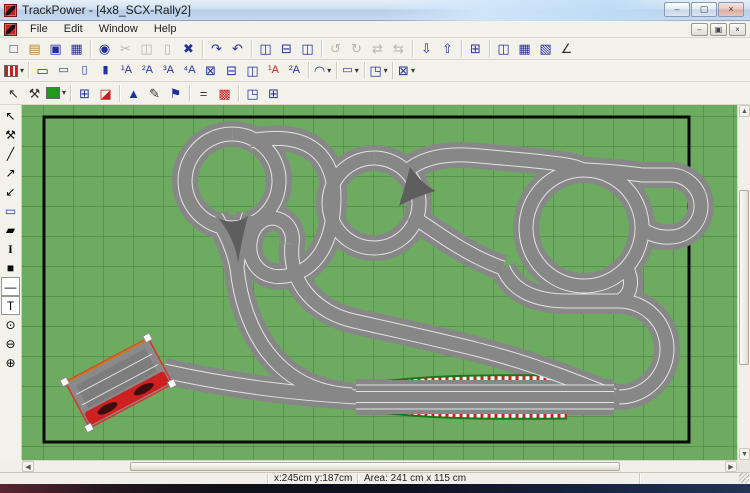 Image resolution: width=750 pixels, height=493 pixels. What do you see at coordinates (695, 478) in the screenshot?
I see `status-spacer` at bounding box center [695, 478].